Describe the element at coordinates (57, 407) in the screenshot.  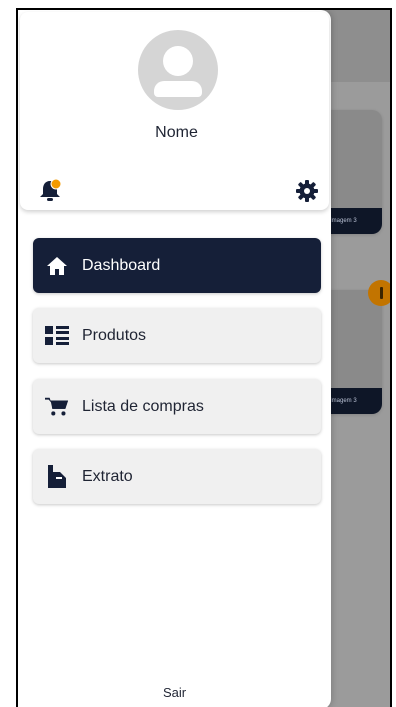
I see `cart-icon` at that location.